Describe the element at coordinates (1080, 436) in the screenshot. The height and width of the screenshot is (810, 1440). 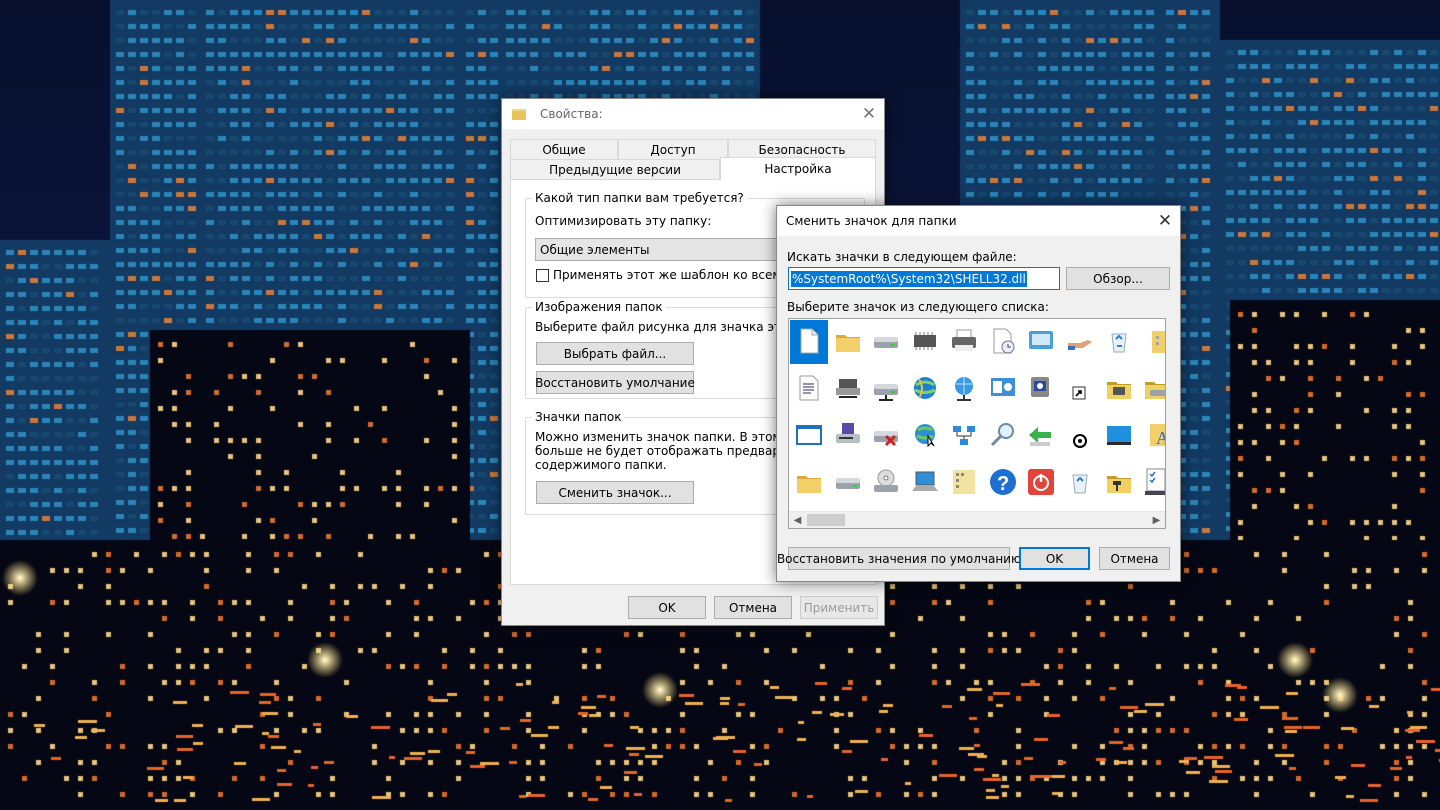
I see `icon-option-cd-small-icon` at that location.